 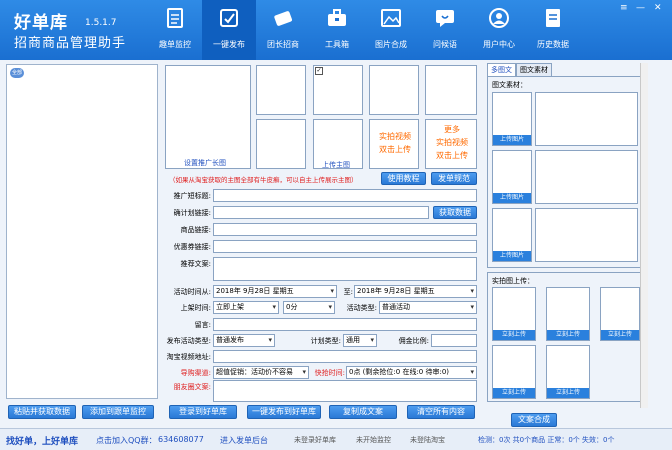 What do you see at coordinates (321, 212) in the screenshot?
I see `plan-link-input` at bounding box center [321, 212].